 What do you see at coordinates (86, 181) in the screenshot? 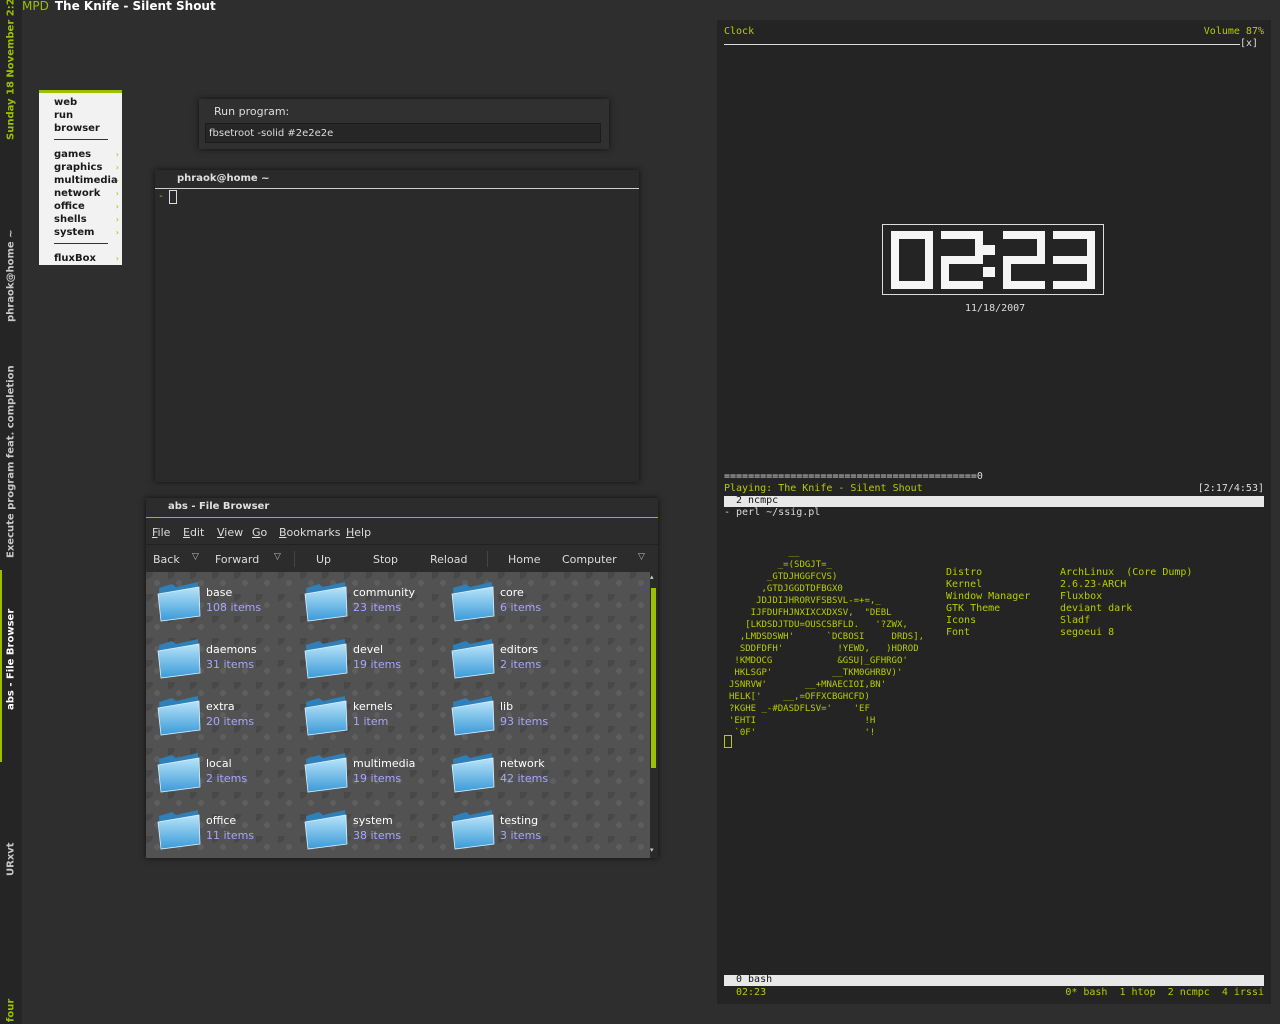
I see `menu-item-multimedia: multimedia` at bounding box center [86, 181].